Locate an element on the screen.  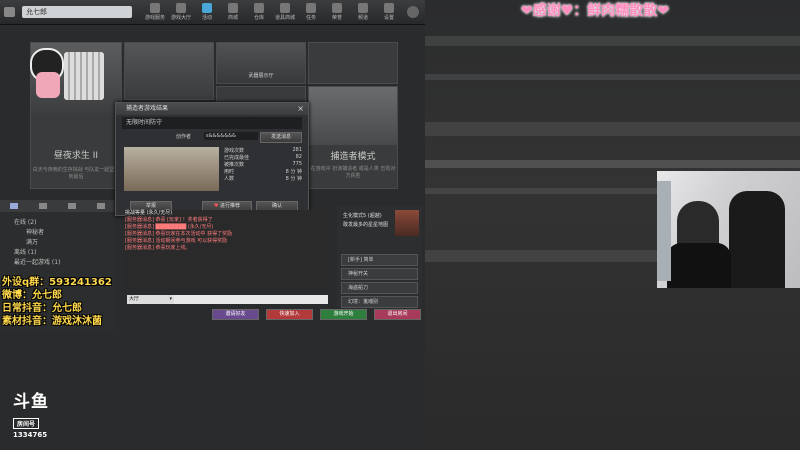
mode-title: 捕造者模式 is located at coordinates (353, 157).